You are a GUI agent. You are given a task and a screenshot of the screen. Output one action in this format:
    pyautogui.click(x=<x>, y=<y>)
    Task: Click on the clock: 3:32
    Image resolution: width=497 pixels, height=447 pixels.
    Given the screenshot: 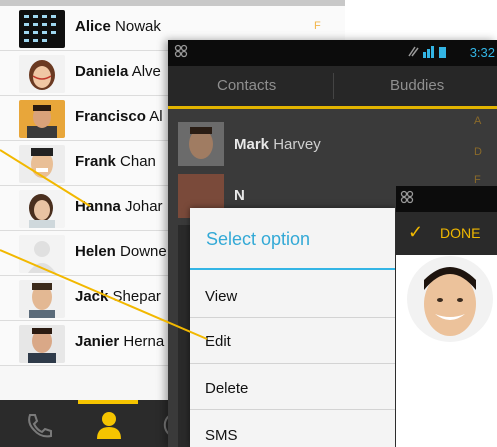 What is the action you would take?
    pyautogui.click(x=482, y=52)
    